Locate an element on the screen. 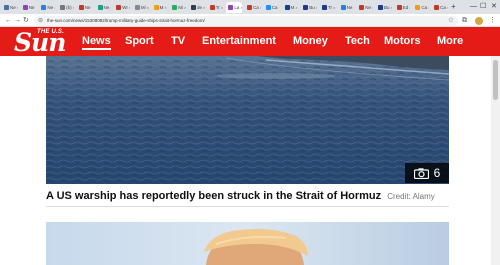 This screenshot has width=500, height=265. nav-sport: Sport is located at coordinates (139, 41).